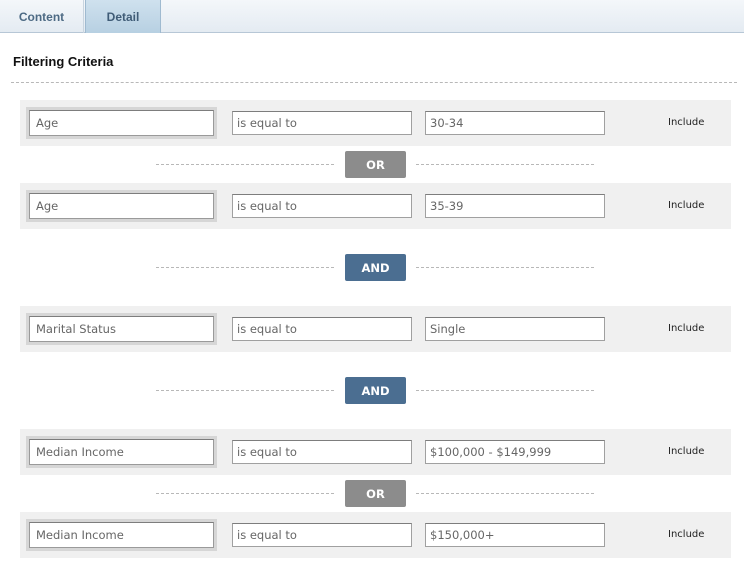 The height and width of the screenshot is (565, 744). Describe the element at coordinates (515, 329) in the screenshot. I see `value-input: Single` at that location.